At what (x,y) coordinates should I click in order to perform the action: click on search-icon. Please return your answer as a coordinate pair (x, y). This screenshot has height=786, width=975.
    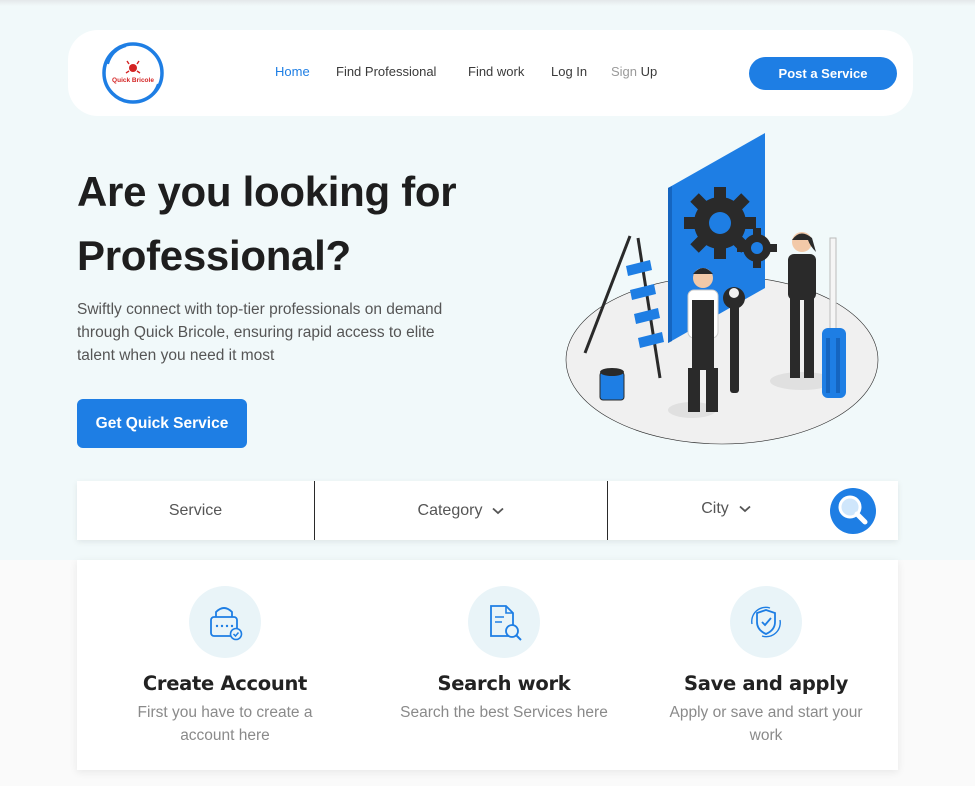
    Looking at the image, I should click on (853, 510).